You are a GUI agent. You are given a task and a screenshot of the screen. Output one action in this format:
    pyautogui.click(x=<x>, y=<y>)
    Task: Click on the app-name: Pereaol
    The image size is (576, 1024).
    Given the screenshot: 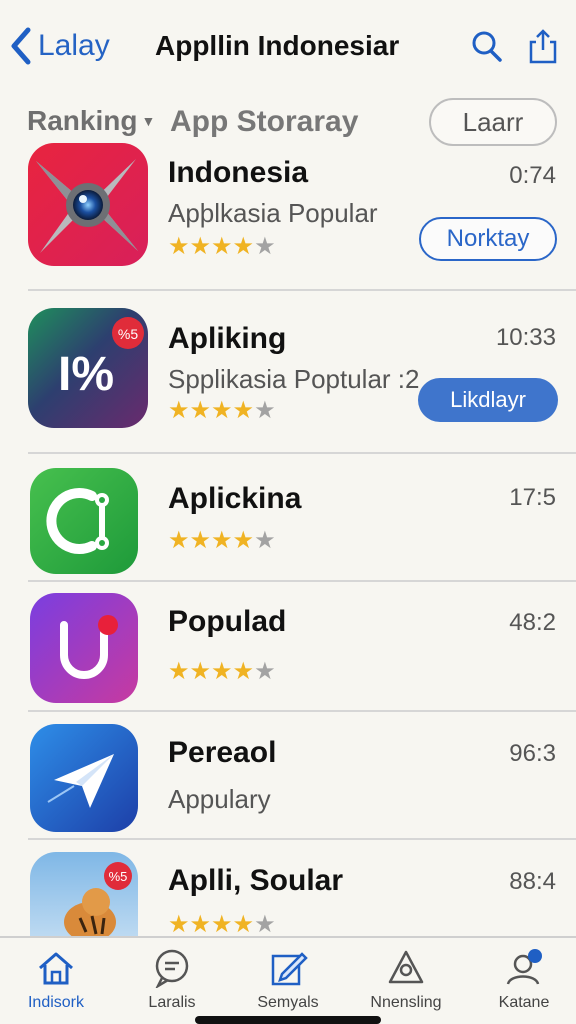 What is the action you would take?
    pyautogui.click(x=222, y=752)
    